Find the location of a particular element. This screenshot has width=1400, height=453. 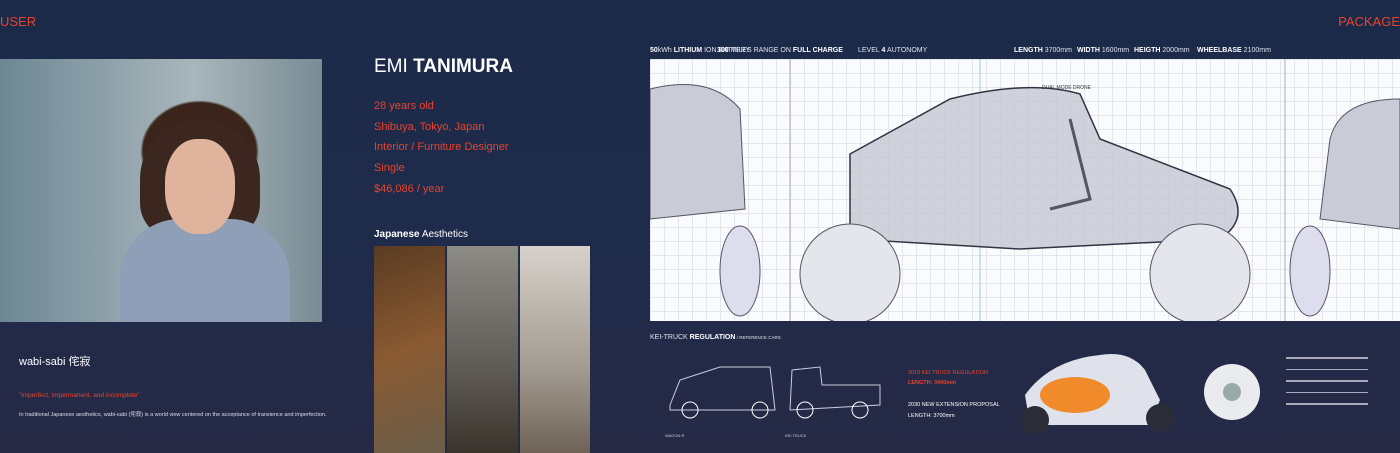

aesthetics-image-stool is located at coordinates (482, 349).